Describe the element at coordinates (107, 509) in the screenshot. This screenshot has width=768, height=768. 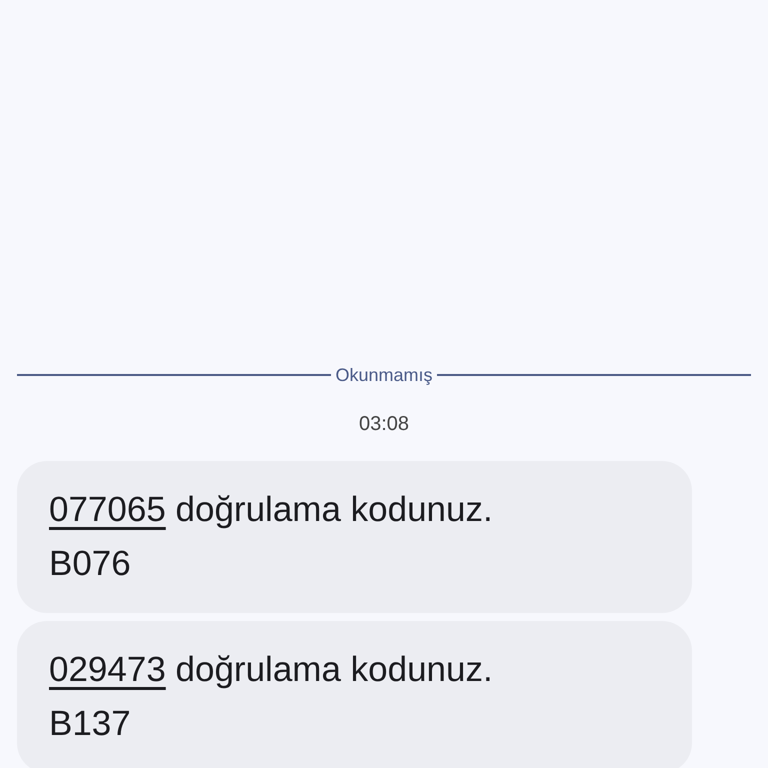
I see `code-link: 077065` at that location.